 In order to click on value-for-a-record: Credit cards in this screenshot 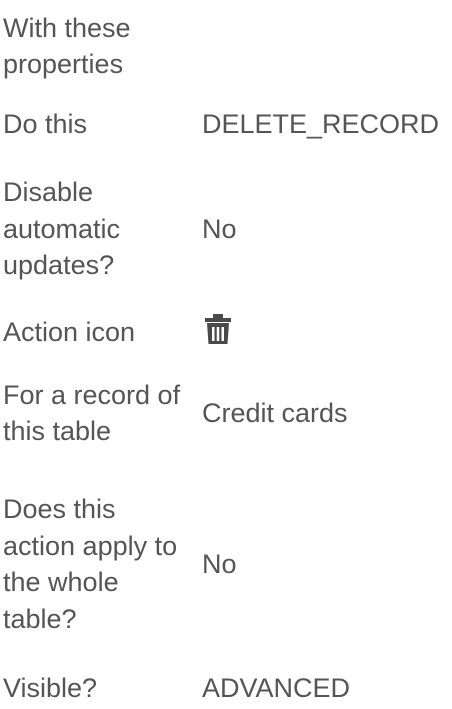, I will do `click(275, 413)`.